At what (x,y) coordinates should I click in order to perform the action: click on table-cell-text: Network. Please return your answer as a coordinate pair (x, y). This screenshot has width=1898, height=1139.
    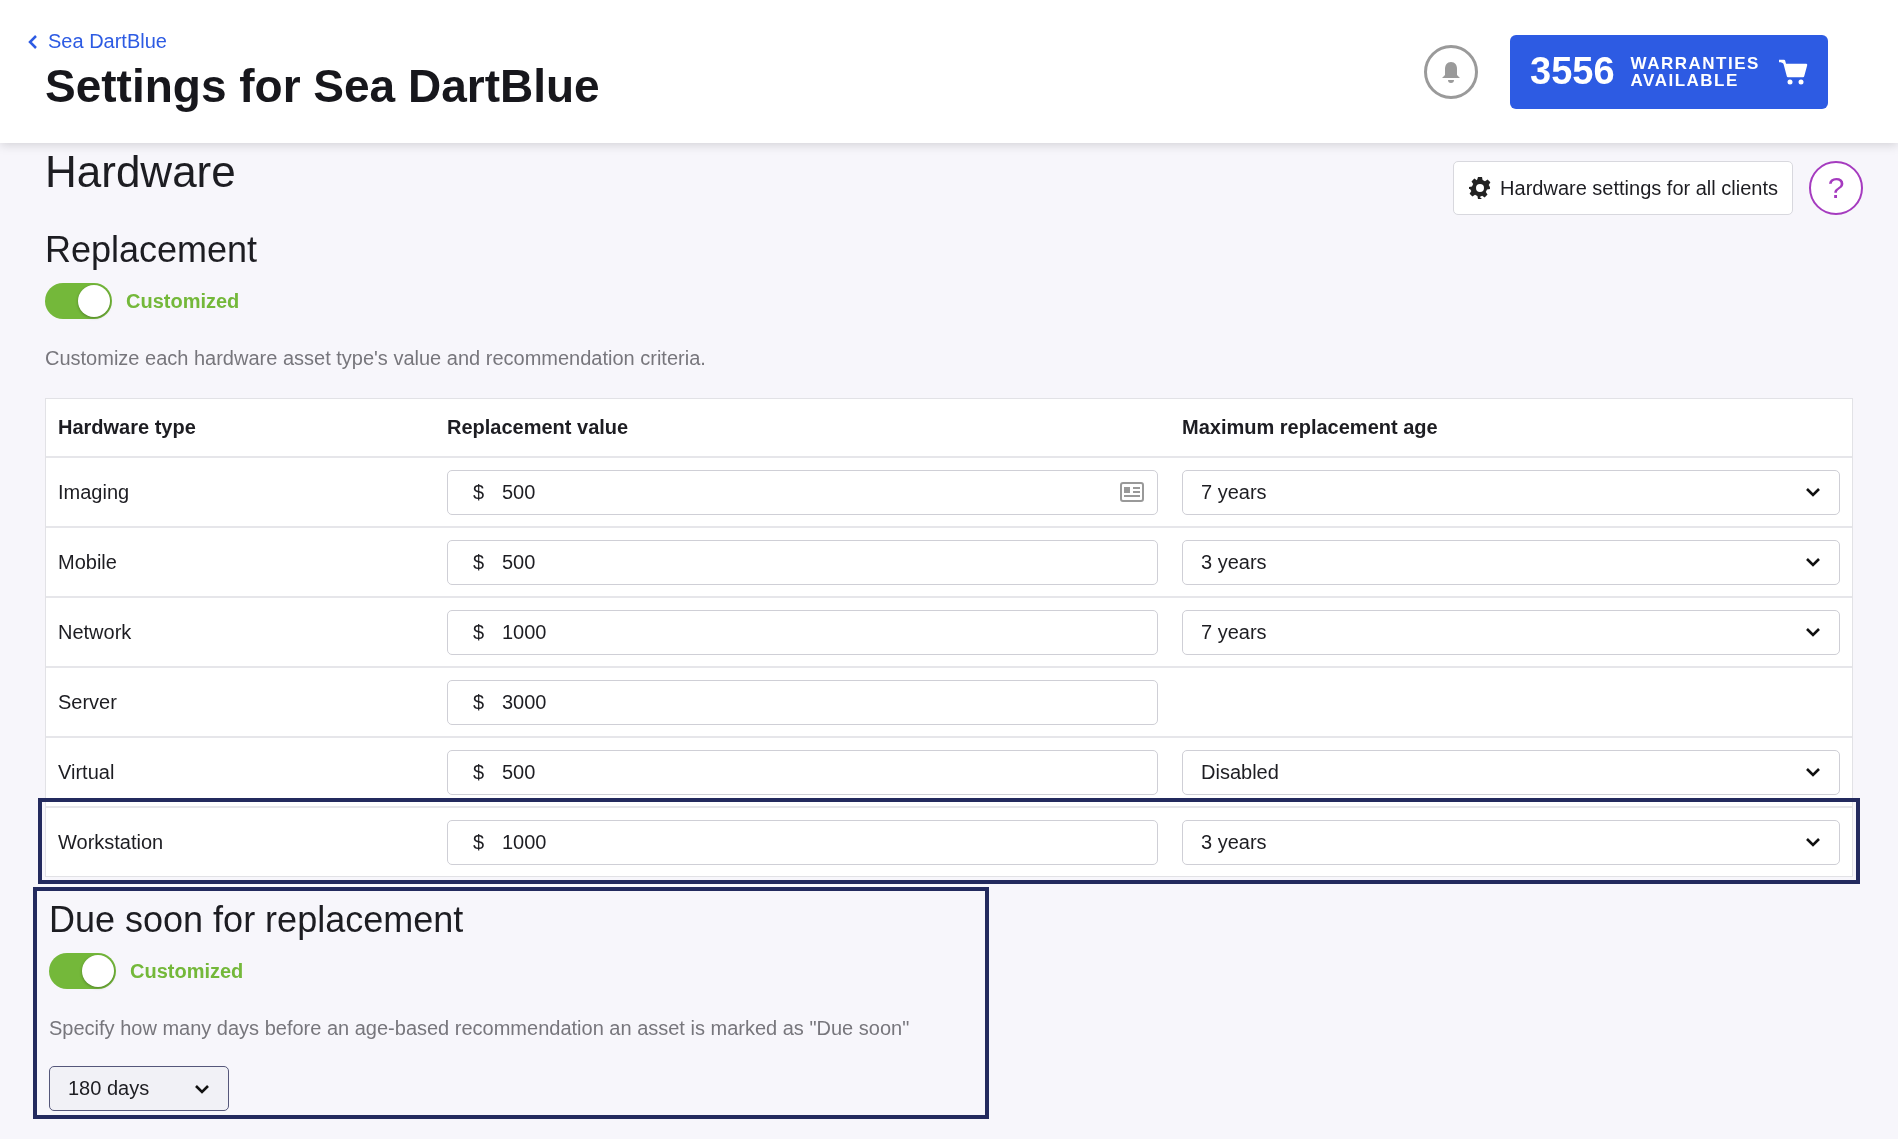
    Looking at the image, I should click on (95, 632).